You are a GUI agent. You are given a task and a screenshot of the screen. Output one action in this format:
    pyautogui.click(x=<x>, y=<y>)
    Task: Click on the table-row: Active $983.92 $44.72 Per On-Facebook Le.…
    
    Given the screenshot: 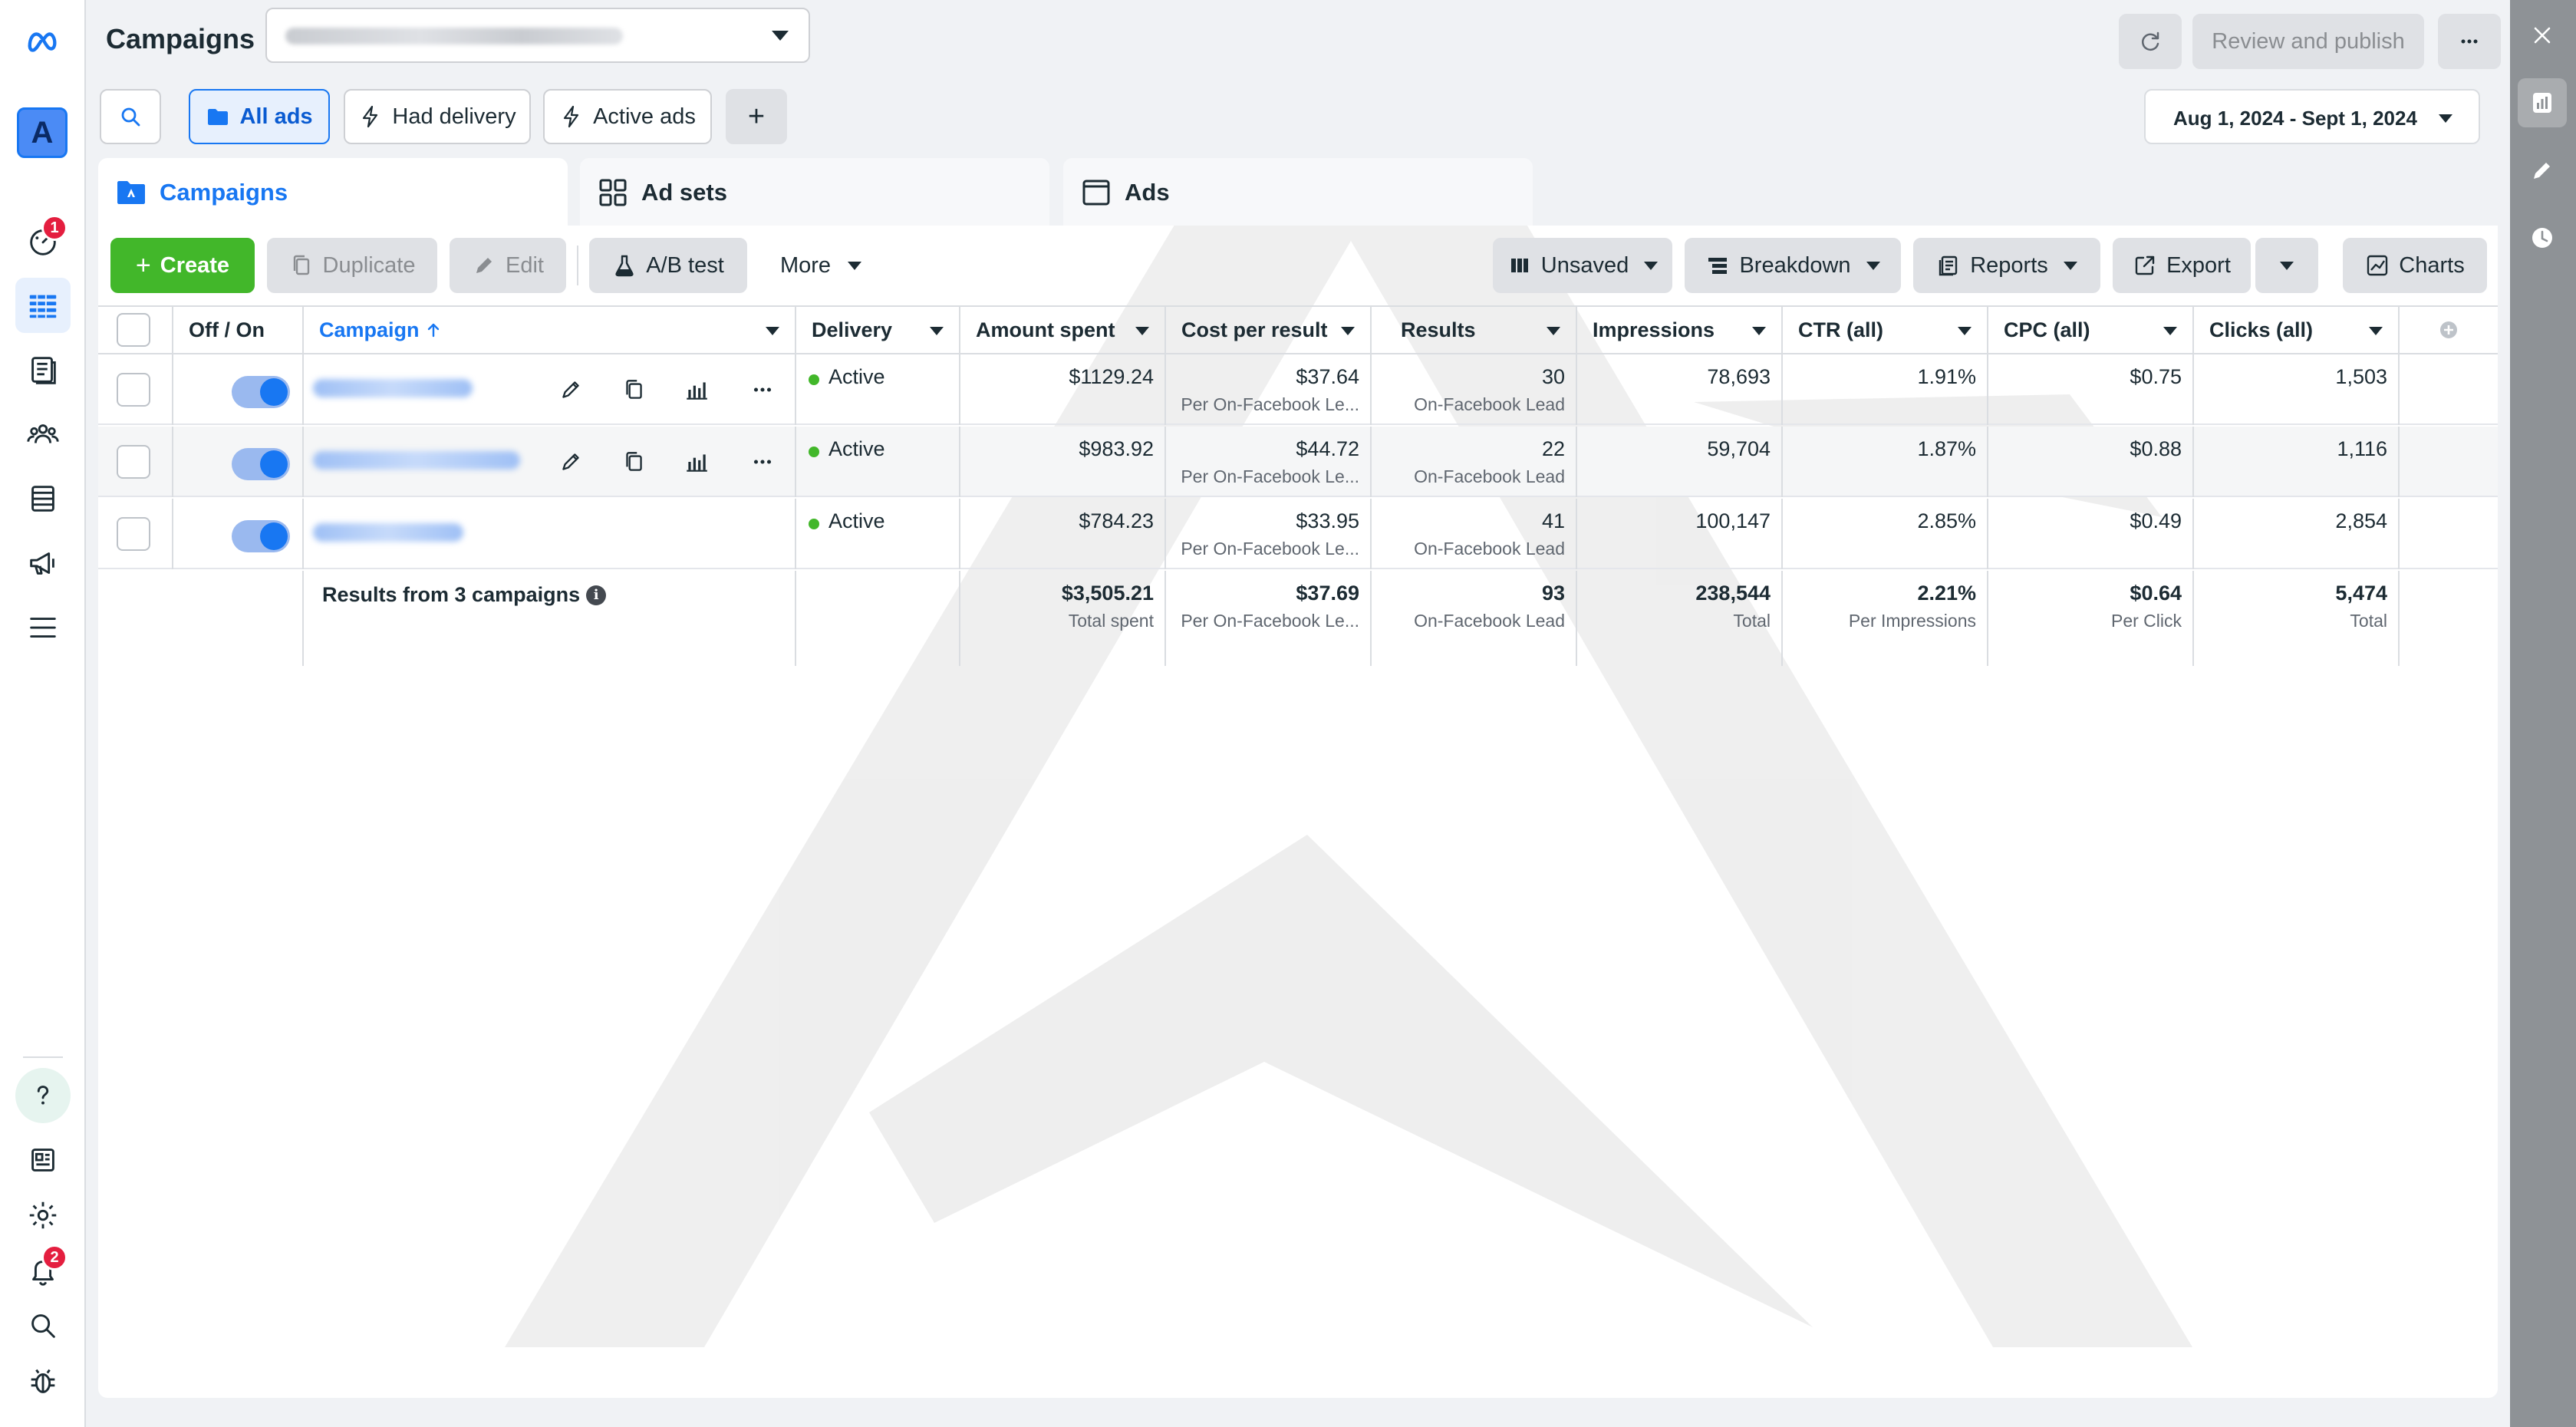 What is the action you would take?
    pyautogui.click(x=1298, y=462)
    